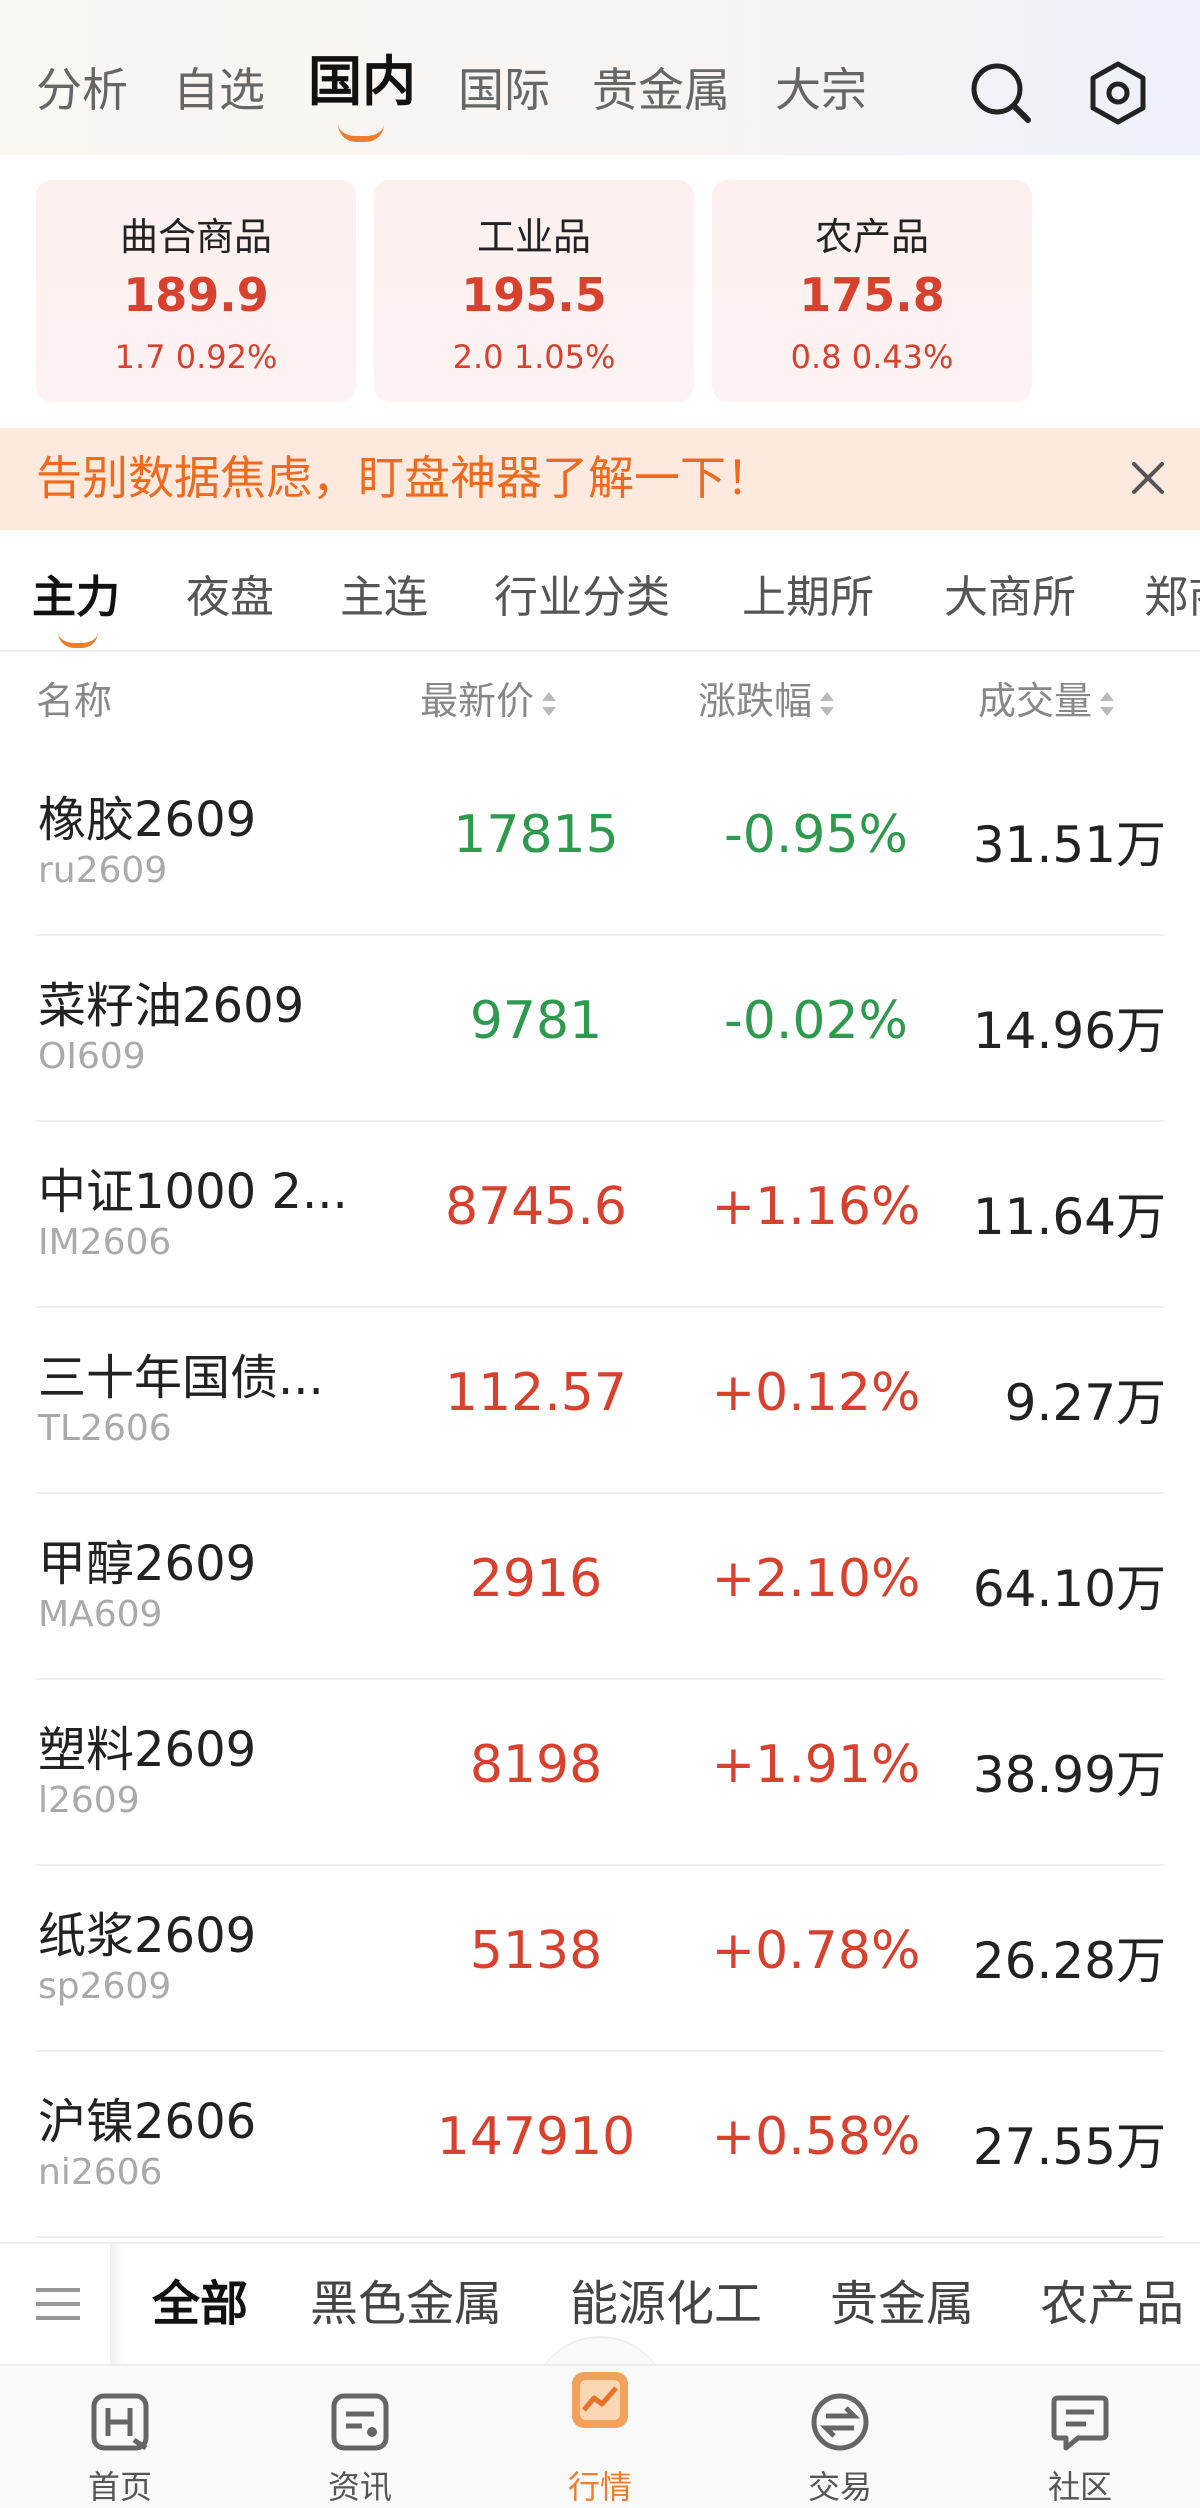 The image size is (1200, 2508). I want to click on nav-community: 社区, so click(1080, 2437).